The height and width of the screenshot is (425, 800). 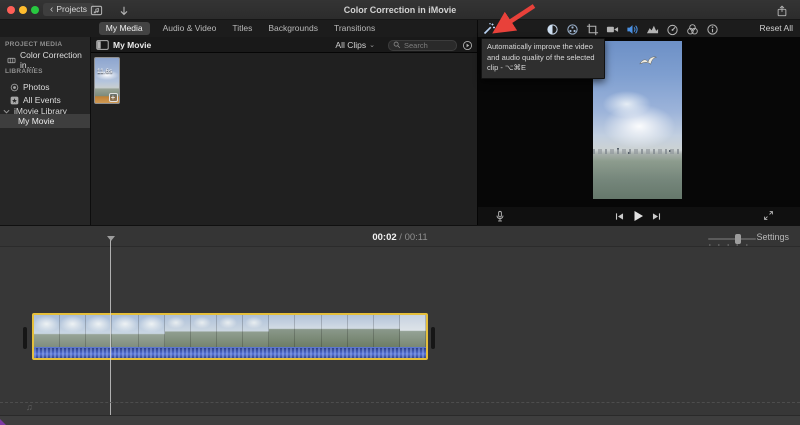 I want to click on settings-button: Settings, so click(x=772, y=237).